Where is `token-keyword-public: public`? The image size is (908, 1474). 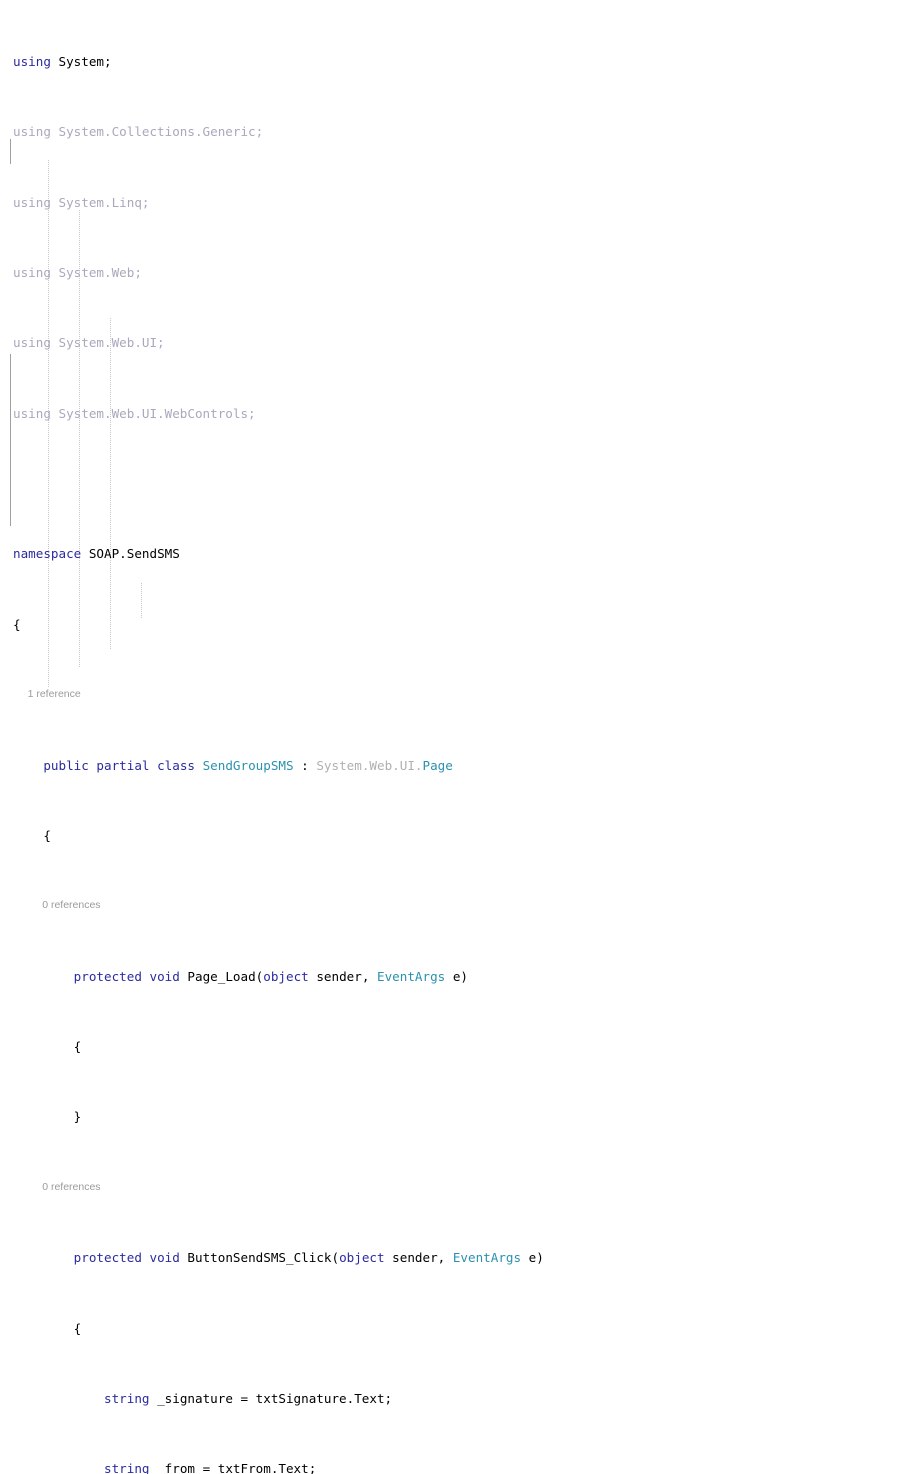 token-keyword-public: public is located at coordinates (66, 765).